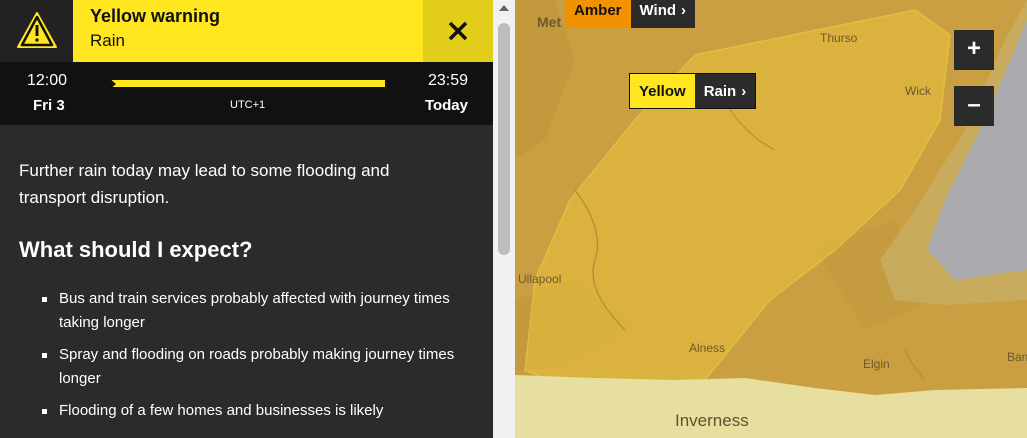 The width and height of the screenshot is (1027, 438). What do you see at coordinates (658, 10) in the screenshot?
I see `chip-type-label: Wind` at bounding box center [658, 10].